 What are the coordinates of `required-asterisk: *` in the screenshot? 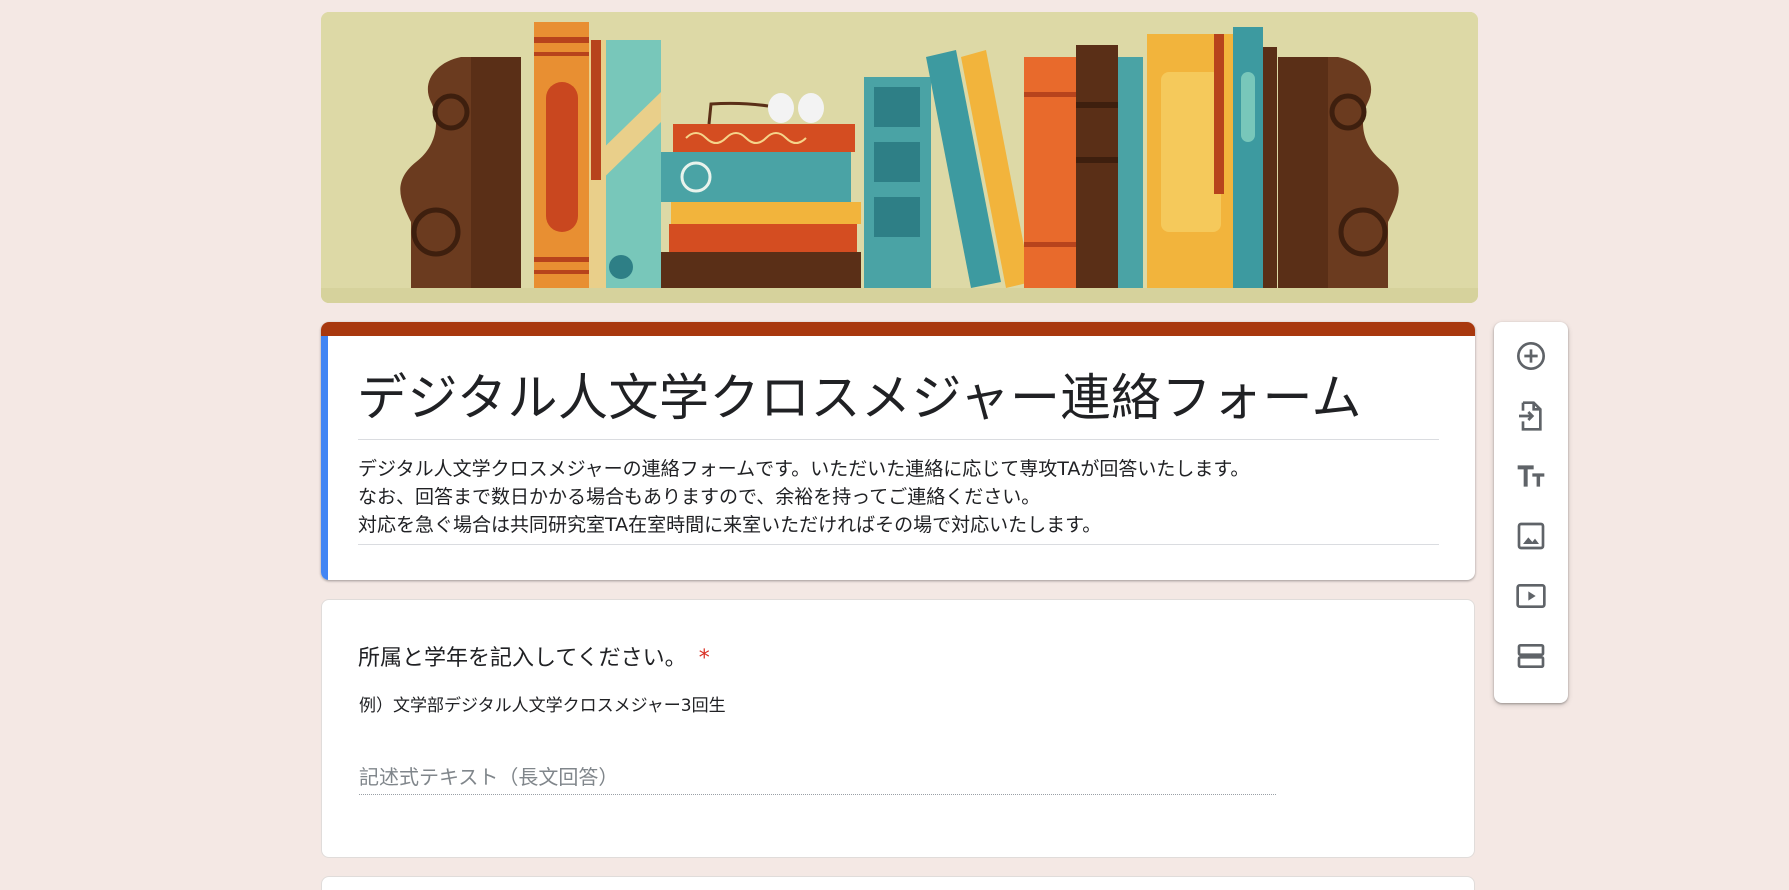 It's located at (704, 658).